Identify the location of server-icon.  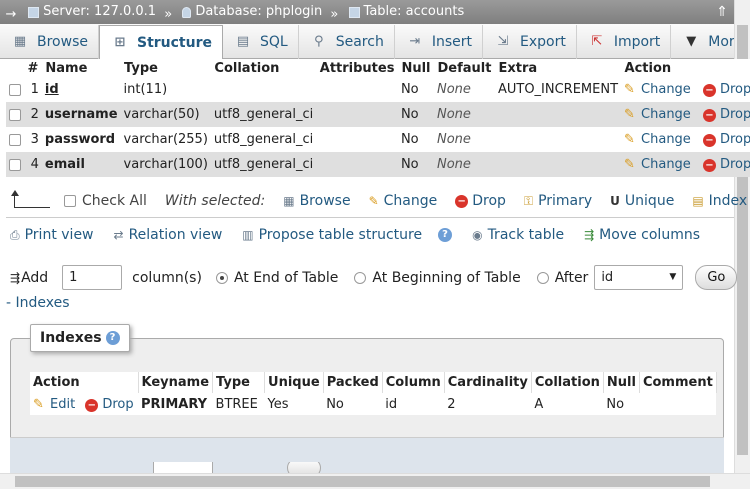
(34, 12).